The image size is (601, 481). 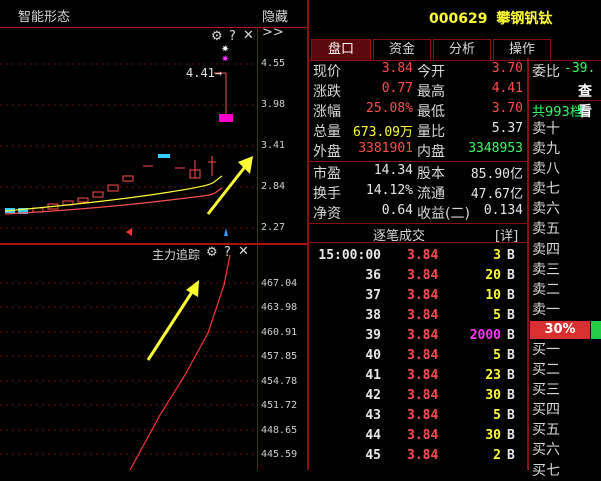 I want to click on view-row: 查看, so click(x=566, y=100).